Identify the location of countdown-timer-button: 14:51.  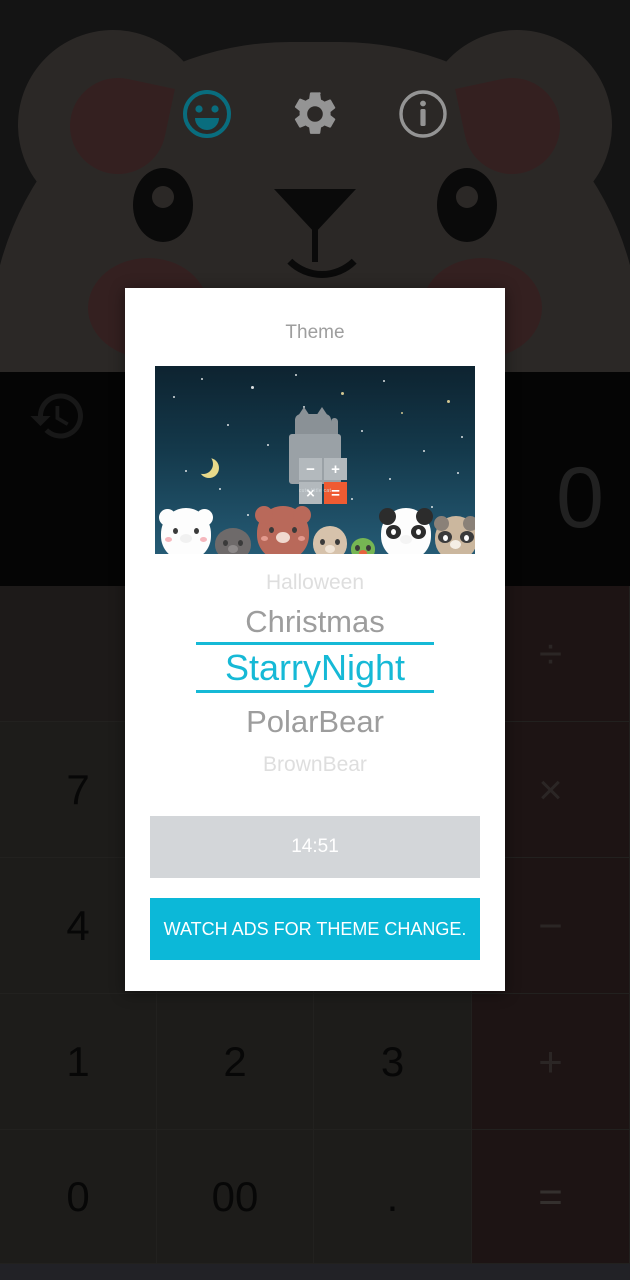
(315, 847).